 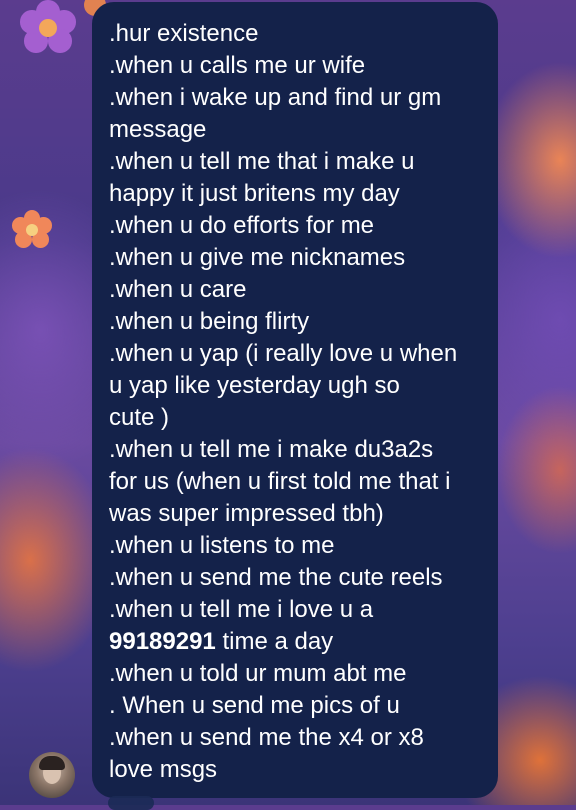 What do you see at coordinates (266, 737) in the screenshot?
I see `message-line: .when u send me the x4 or x8` at bounding box center [266, 737].